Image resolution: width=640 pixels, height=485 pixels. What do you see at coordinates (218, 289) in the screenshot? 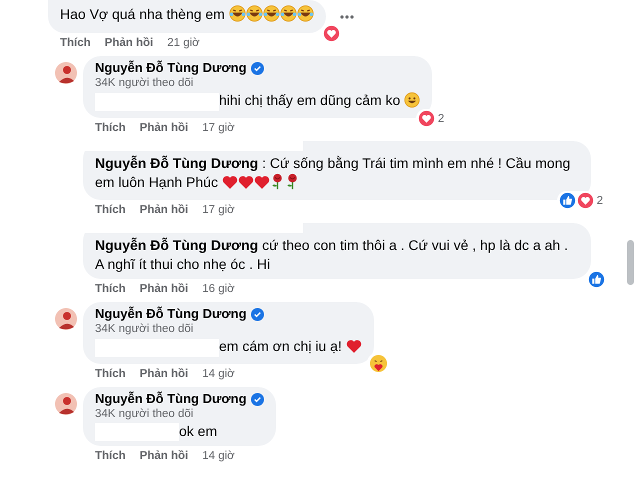
I see `timestamp: 16 giờ` at bounding box center [218, 289].